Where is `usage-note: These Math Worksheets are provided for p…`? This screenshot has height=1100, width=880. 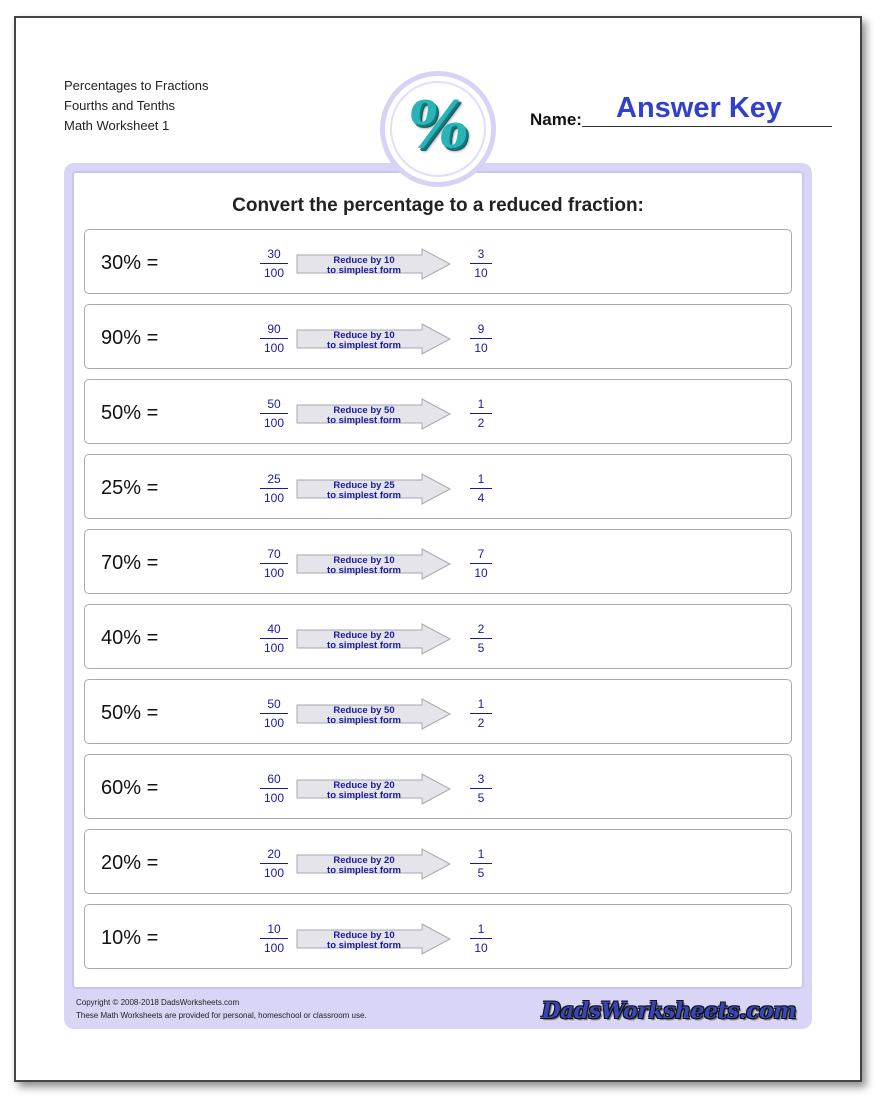 usage-note: These Math Worksheets are provided for p… is located at coordinates (221, 1015).